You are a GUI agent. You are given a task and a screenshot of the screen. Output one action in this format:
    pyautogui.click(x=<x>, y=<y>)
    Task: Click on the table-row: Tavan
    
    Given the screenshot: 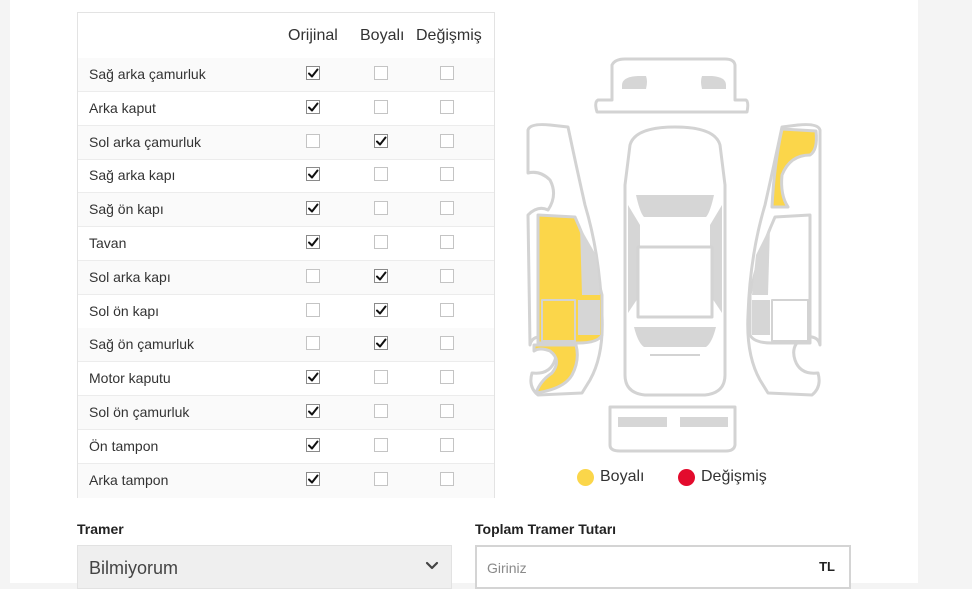 What is the action you would take?
    pyautogui.click(x=286, y=244)
    